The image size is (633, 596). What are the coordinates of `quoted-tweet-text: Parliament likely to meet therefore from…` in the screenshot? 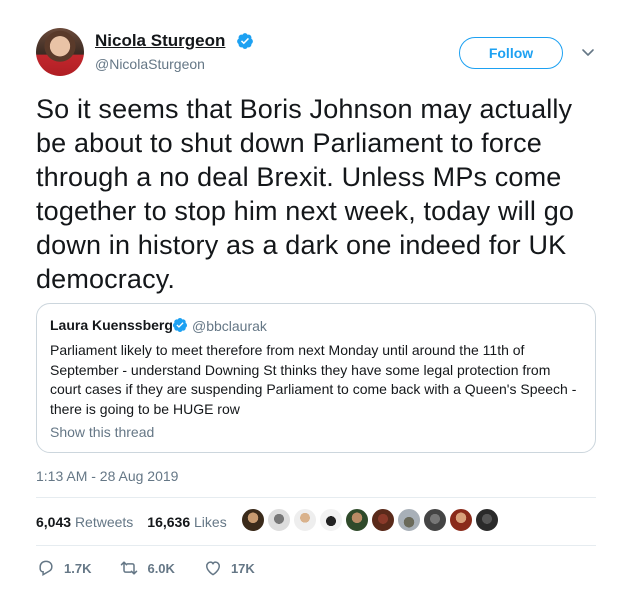 It's located at (313, 379).